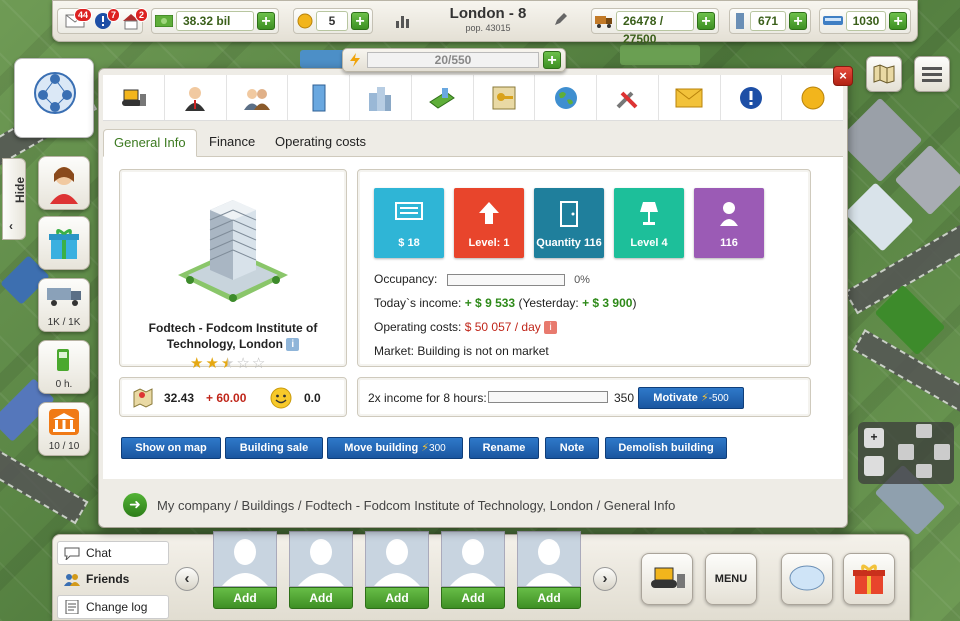 Image resolution: width=960 pixels, height=621 pixels. Describe the element at coordinates (409, 223) in the screenshot. I see `stat-price: $ 18` at that location.